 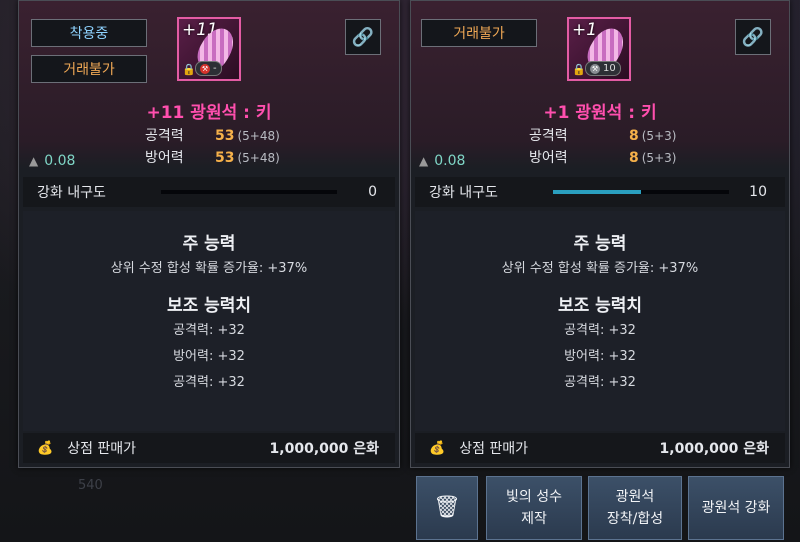 I want to click on durability-fill, so click(x=597, y=192).